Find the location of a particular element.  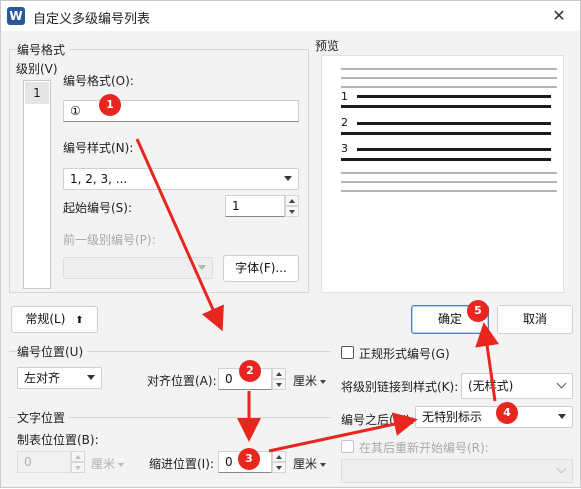

align-position-spinner is located at coordinates (279, 379).